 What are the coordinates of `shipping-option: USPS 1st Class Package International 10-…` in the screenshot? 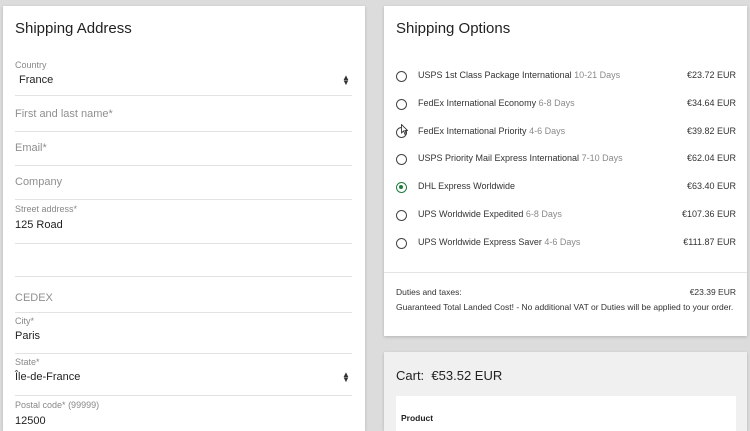 It's located at (566, 76).